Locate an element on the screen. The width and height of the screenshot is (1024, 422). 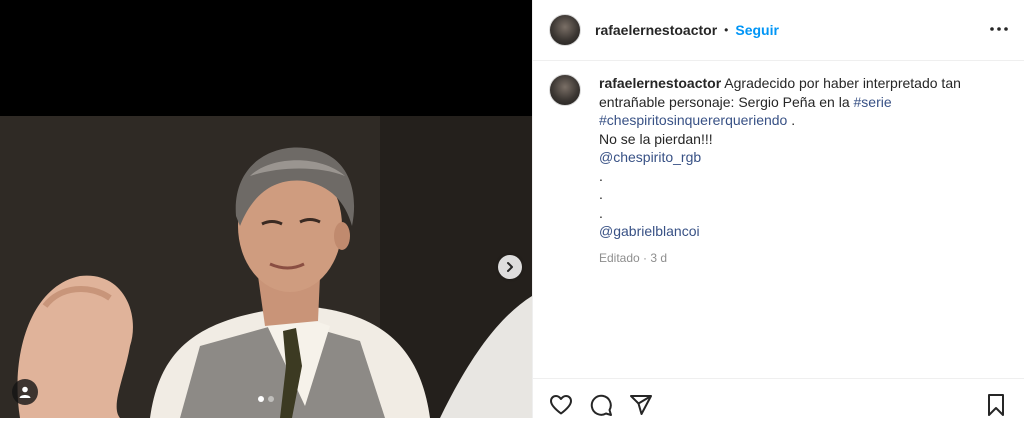
carousel-indicators is located at coordinates (266, 399).